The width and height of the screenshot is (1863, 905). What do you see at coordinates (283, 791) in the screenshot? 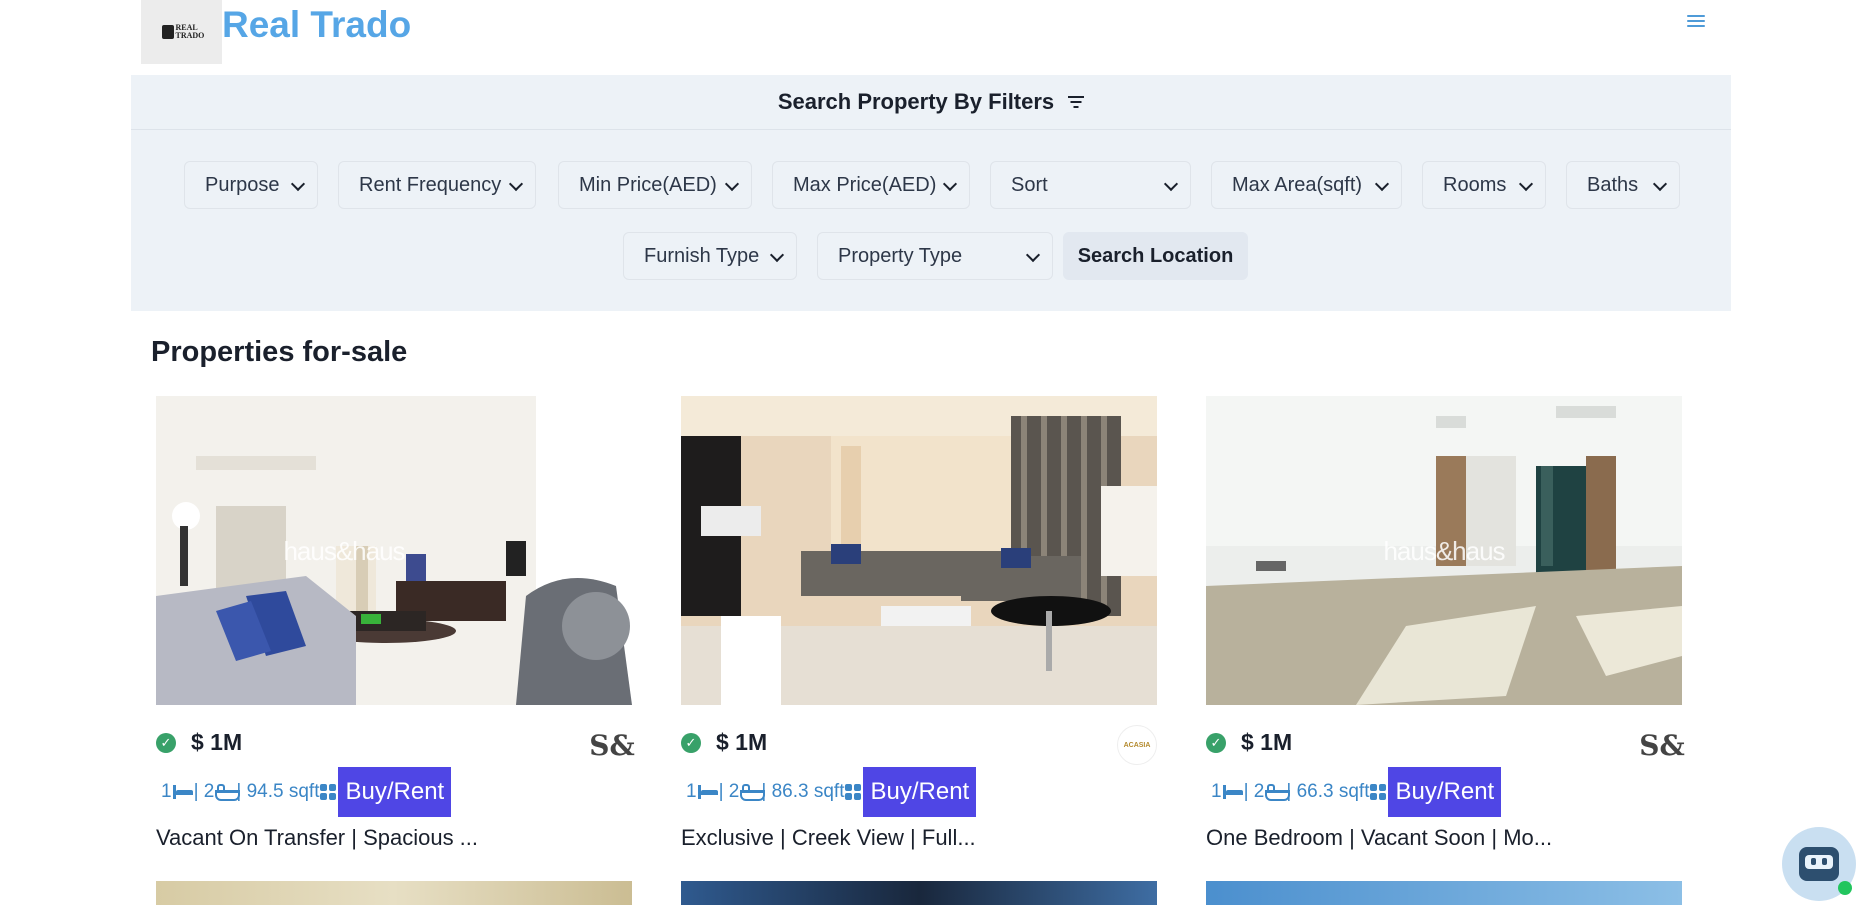
I see `area-value: 94.5 sqft` at bounding box center [283, 791].